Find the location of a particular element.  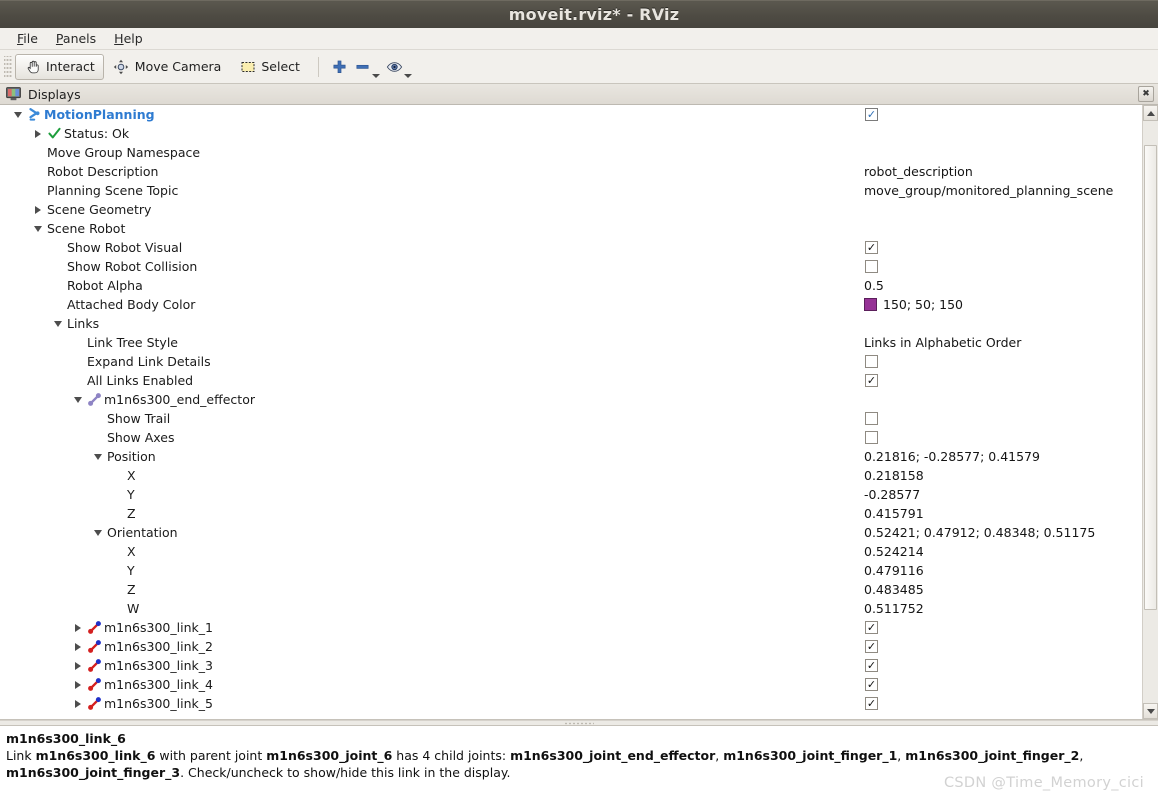

tree-row-name-cell: m1n6s300_link_3 is located at coordinates (431, 665).